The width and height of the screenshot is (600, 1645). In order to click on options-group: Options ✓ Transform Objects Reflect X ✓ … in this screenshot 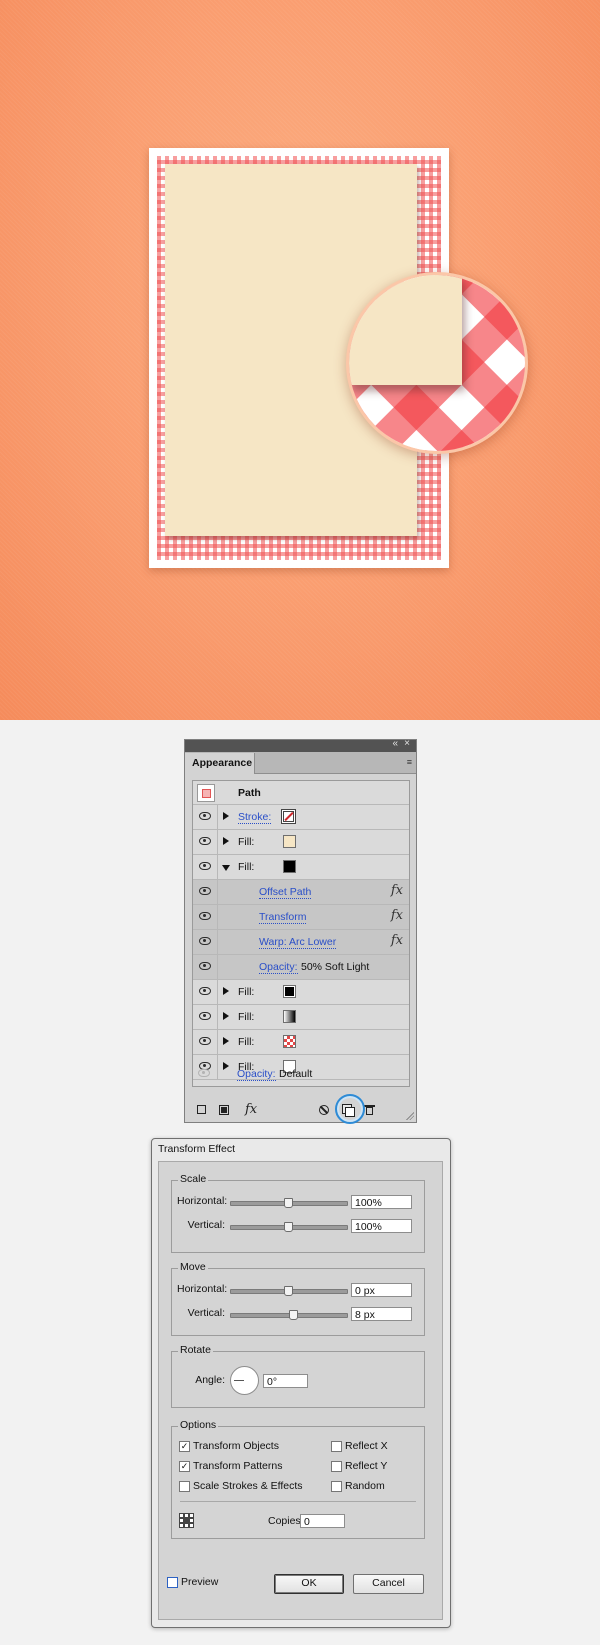, I will do `click(298, 1479)`.